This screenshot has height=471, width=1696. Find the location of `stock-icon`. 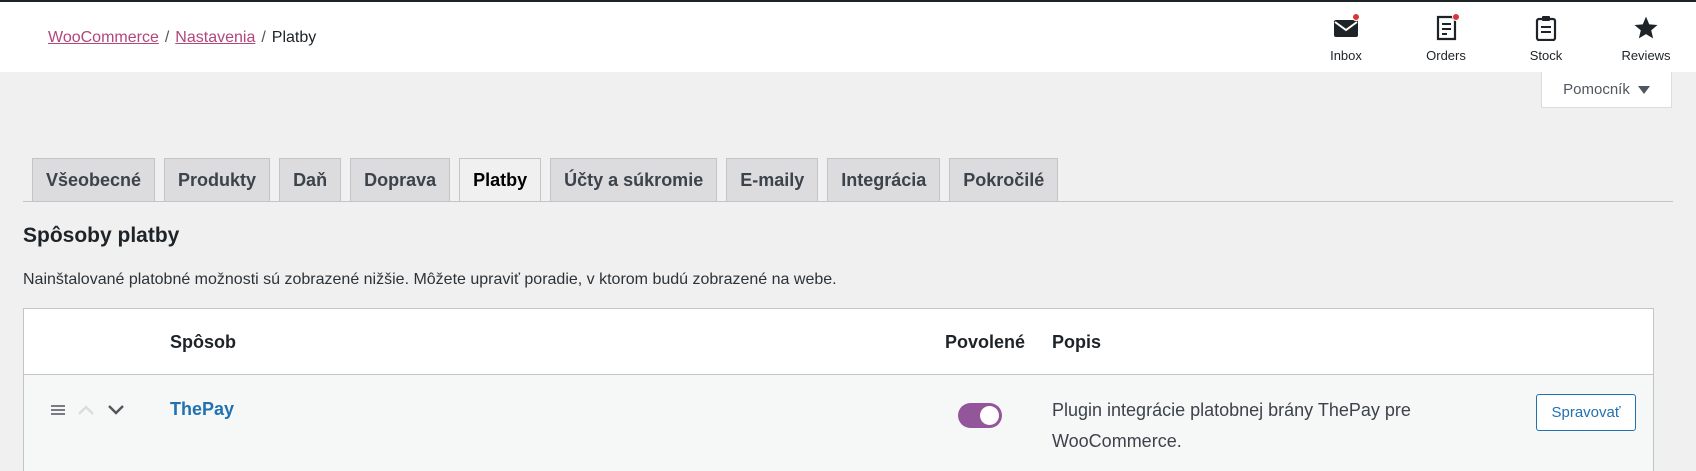

stock-icon is located at coordinates (1546, 28).